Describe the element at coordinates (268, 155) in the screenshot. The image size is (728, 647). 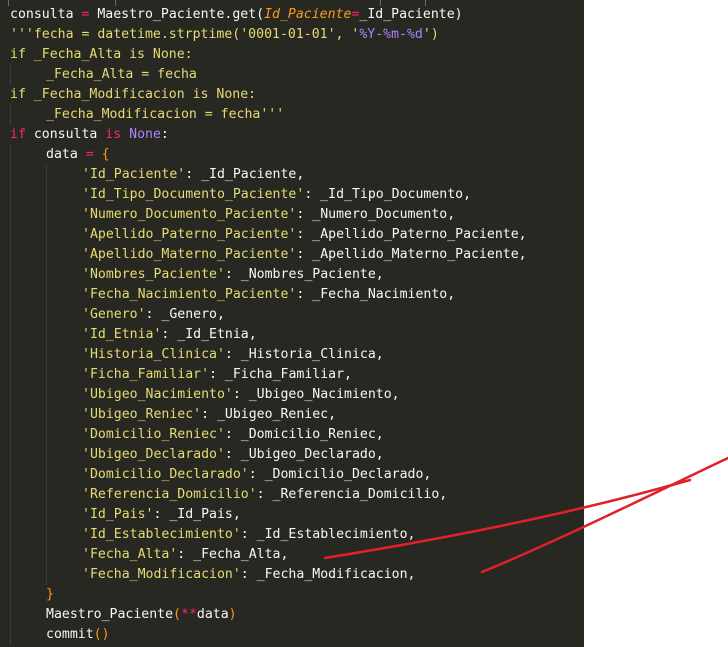
I see `code-line: data = {` at that location.